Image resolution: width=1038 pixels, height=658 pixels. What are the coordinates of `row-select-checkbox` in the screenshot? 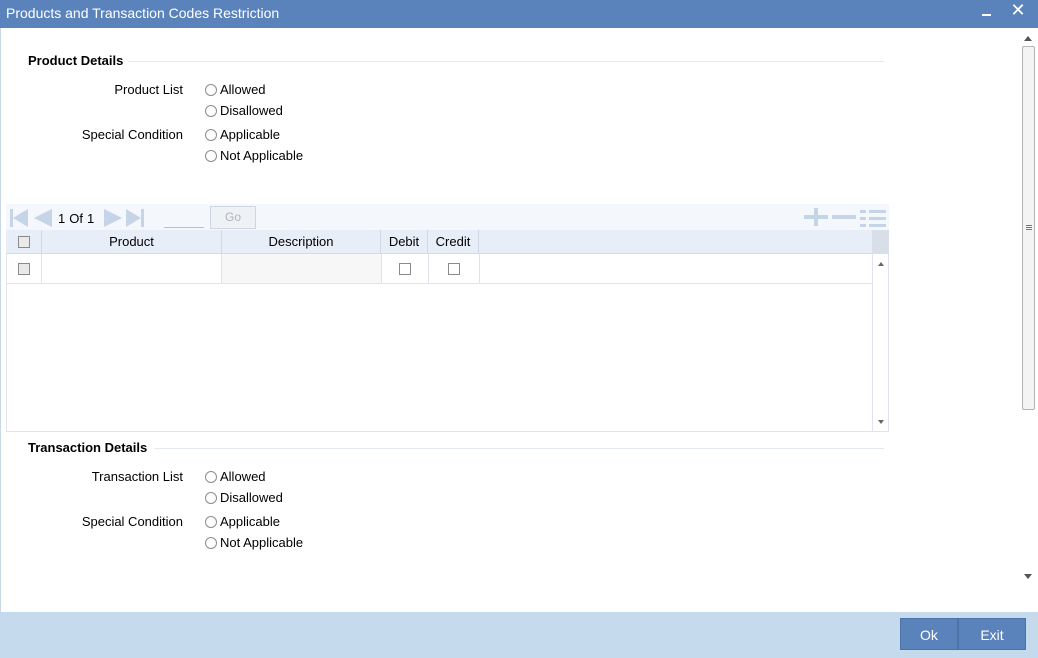 It's located at (24, 268).